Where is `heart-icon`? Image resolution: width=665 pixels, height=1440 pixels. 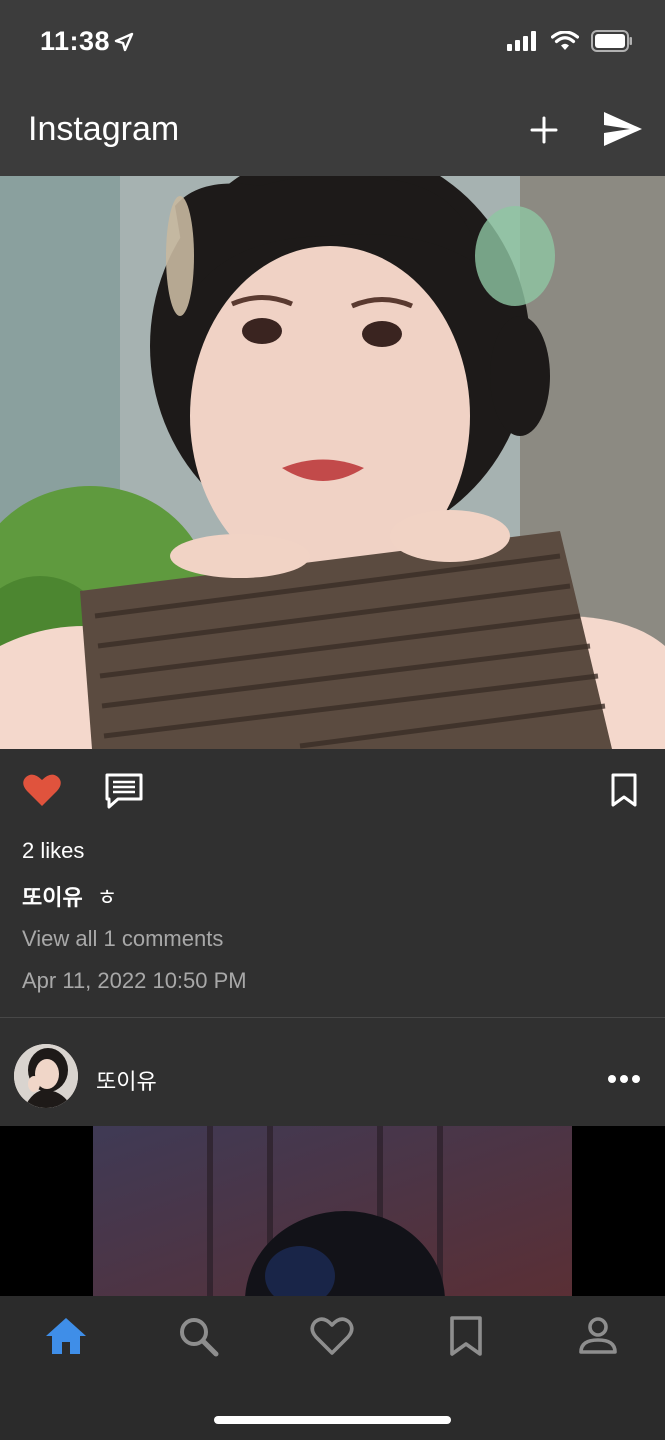 heart-icon is located at coordinates (42, 790).